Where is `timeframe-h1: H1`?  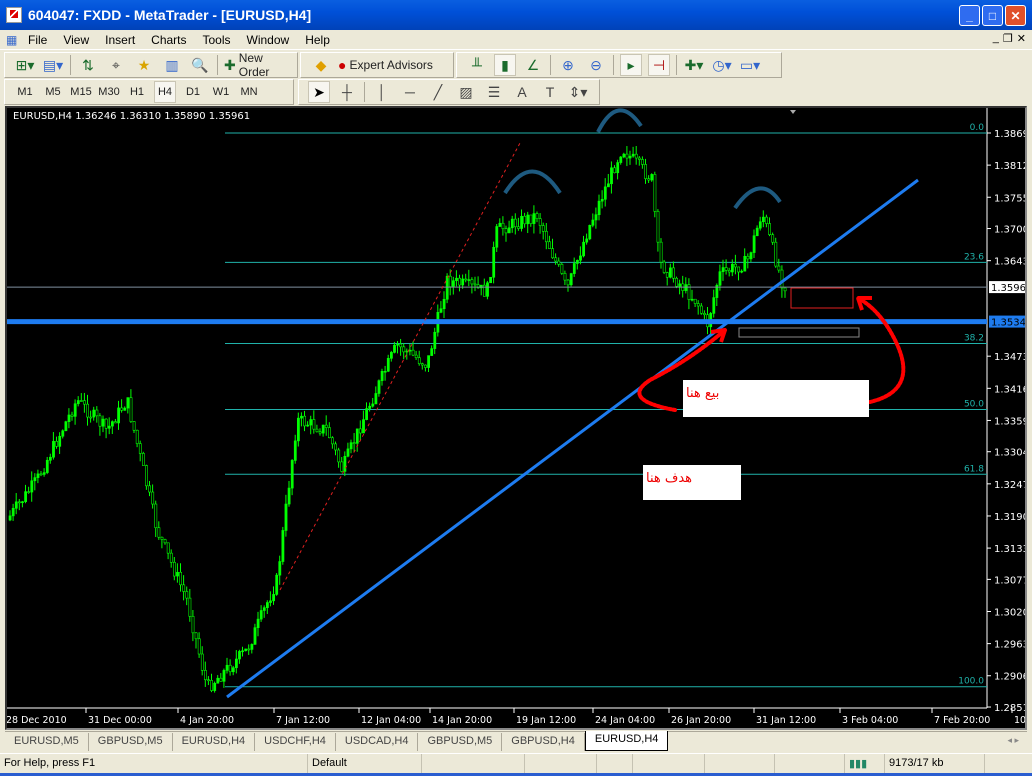
timeframe-h1: H1 is located at coordinates (137, 92).